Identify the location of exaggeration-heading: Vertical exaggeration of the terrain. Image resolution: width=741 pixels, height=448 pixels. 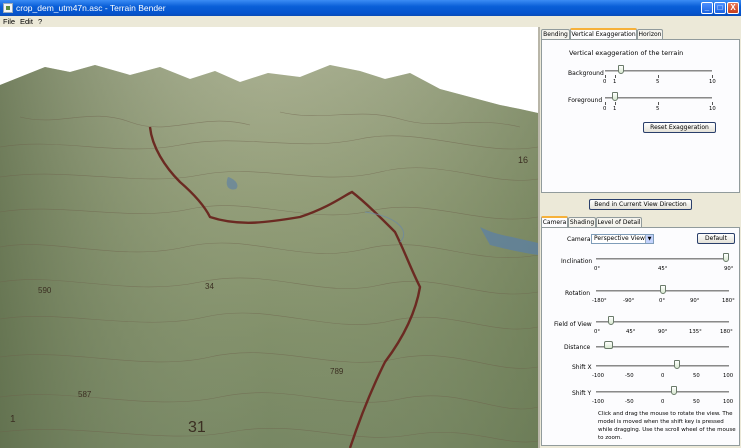
(626, 53).